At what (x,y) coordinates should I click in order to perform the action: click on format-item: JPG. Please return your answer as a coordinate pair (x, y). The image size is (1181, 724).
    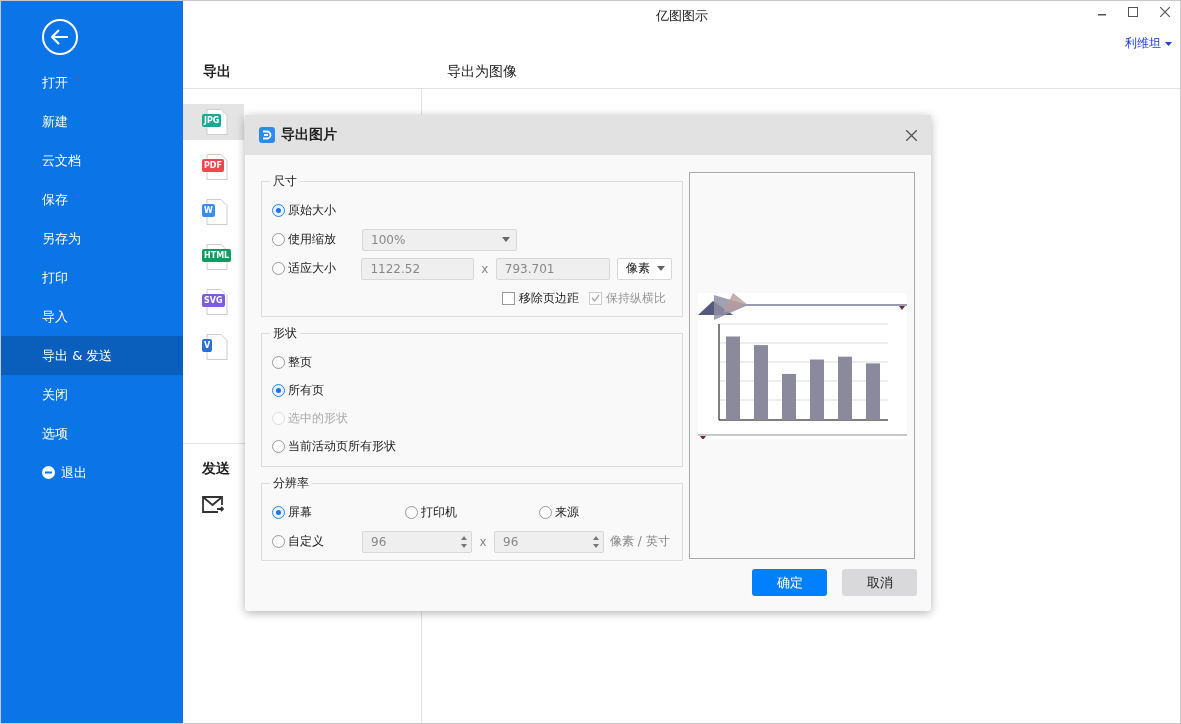
    Looking at the image, I should click on (213, 122).